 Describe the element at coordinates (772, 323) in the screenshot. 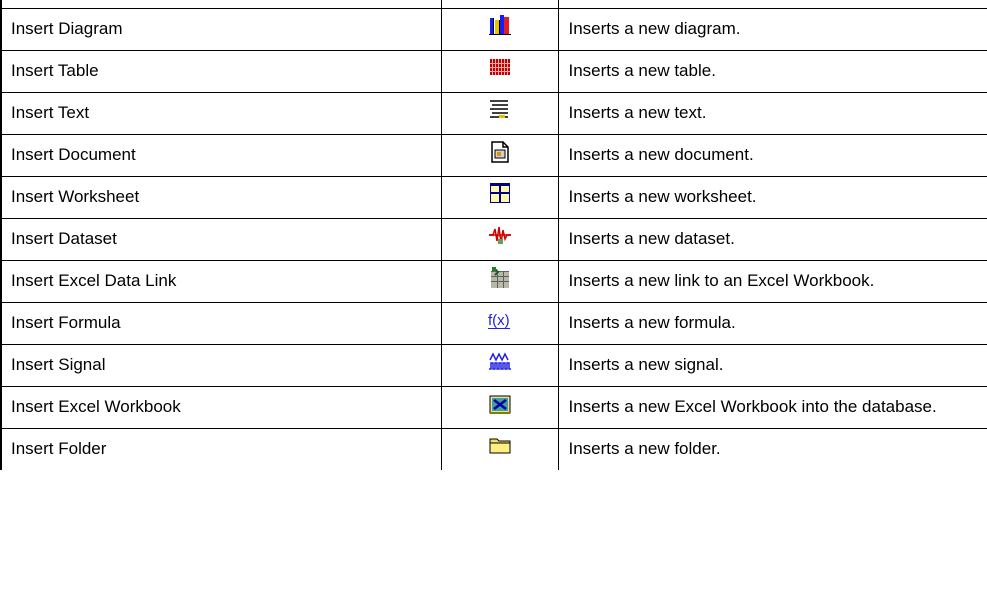

I see `command-description: Inserts a new formula.` at that location.